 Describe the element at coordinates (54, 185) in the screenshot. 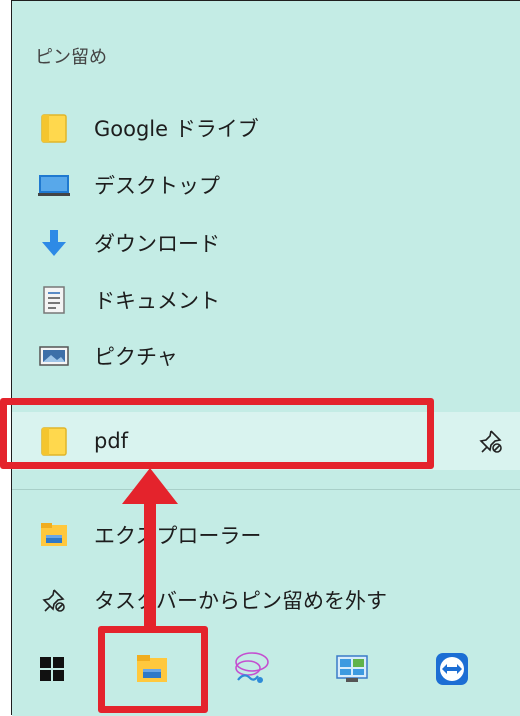

I see `desktop-icon` at that location.